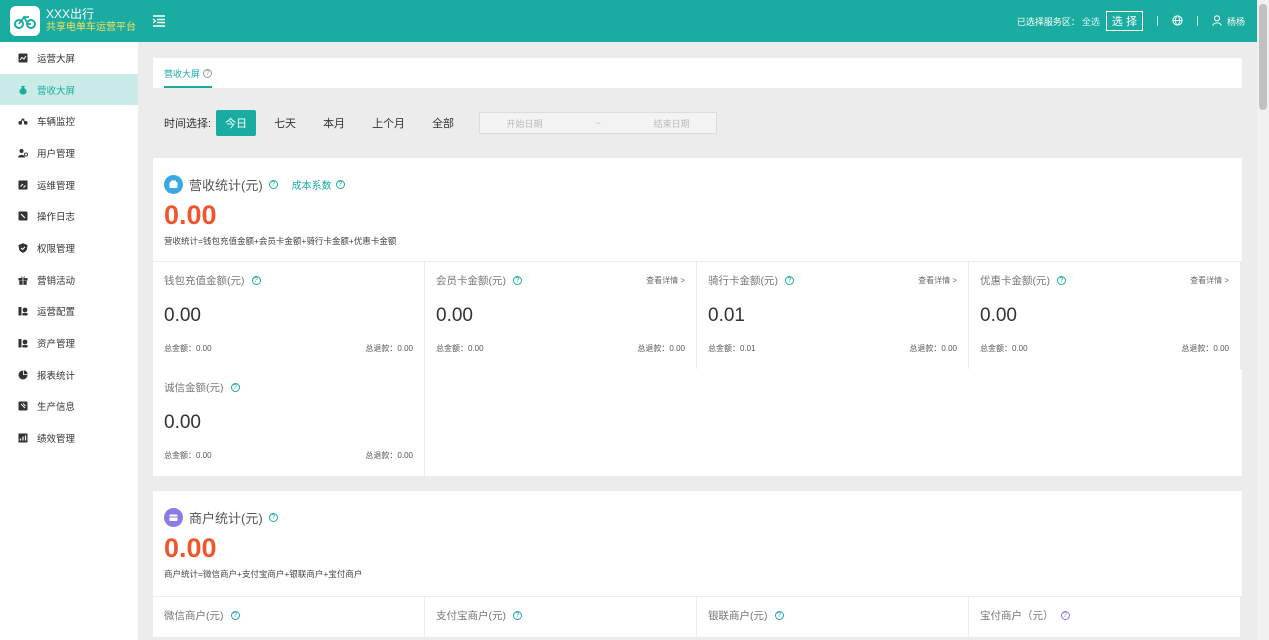  Describe the element at coordinates (560, 617) in the screenshot. I see `stat-card-alipay-merchant: 支付宝商户(元)?` at that location.